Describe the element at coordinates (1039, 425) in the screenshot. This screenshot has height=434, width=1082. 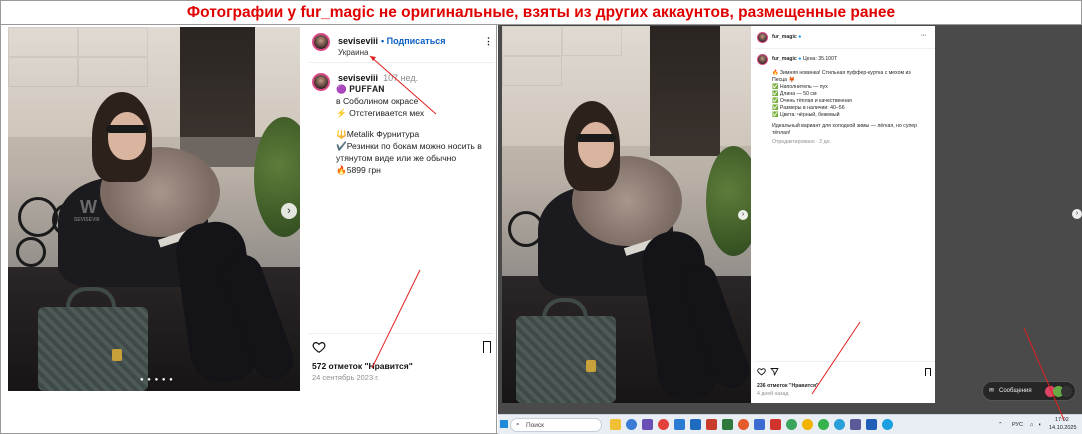
I see `volume-icon: ◖` at that location.